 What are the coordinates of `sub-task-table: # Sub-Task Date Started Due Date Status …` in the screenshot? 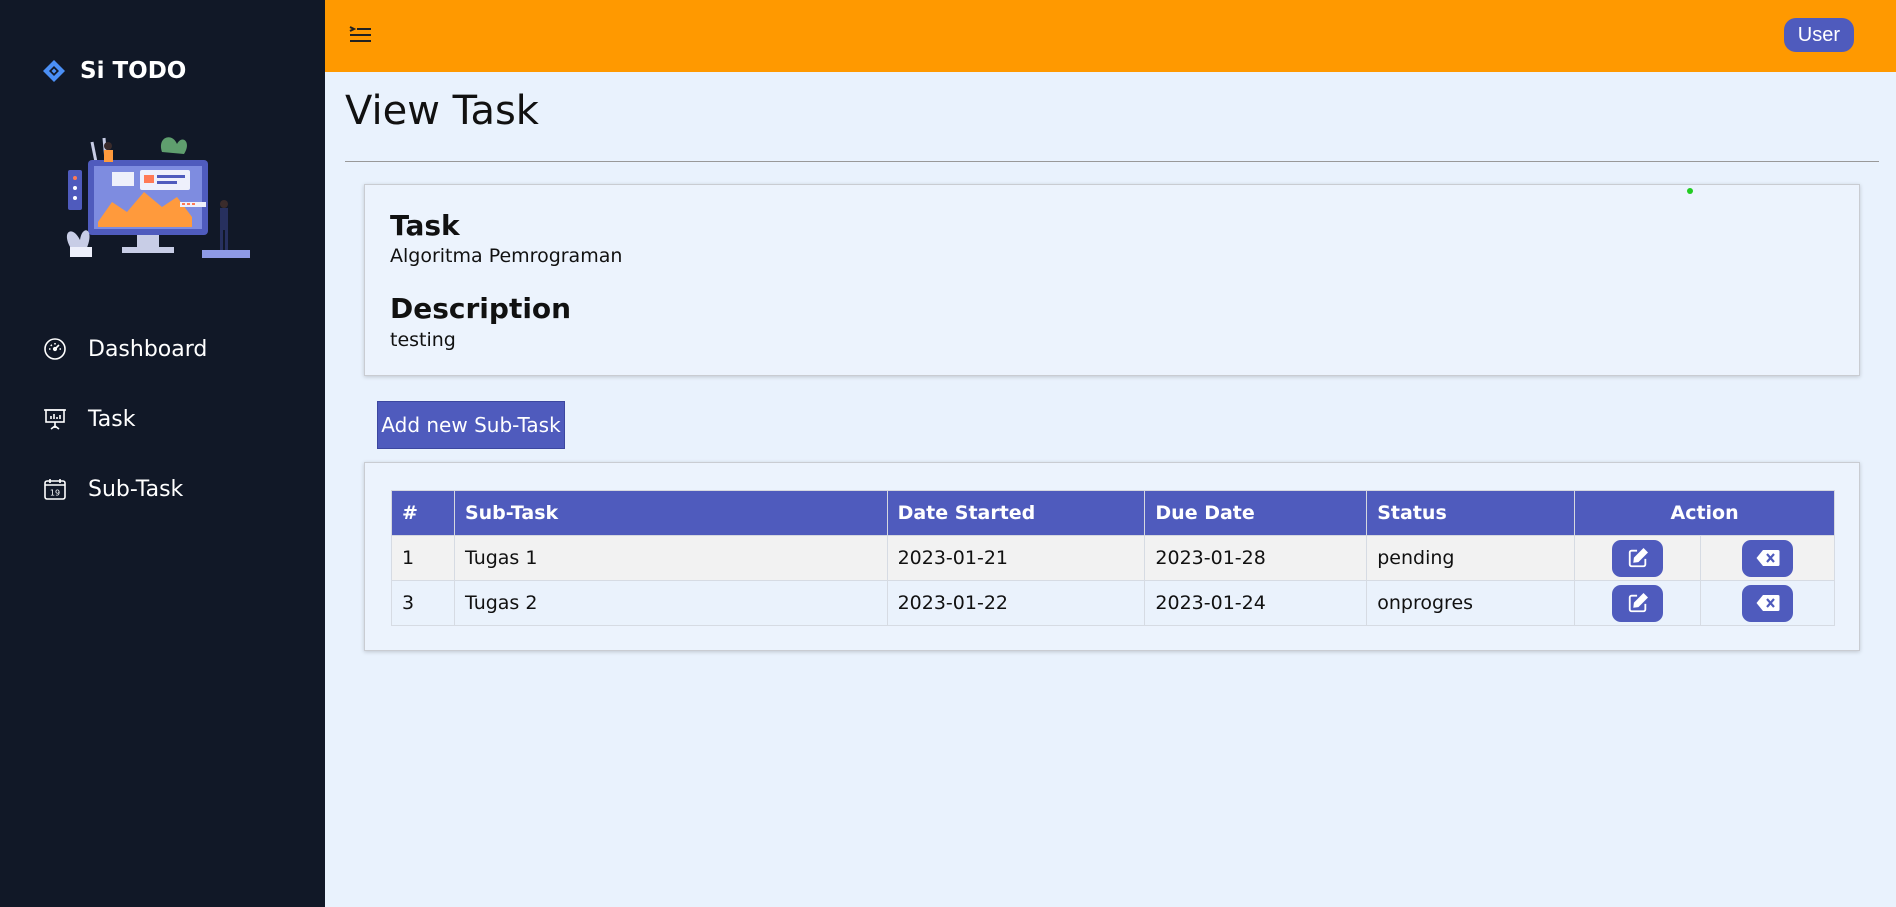 It's located at (1113, 558).